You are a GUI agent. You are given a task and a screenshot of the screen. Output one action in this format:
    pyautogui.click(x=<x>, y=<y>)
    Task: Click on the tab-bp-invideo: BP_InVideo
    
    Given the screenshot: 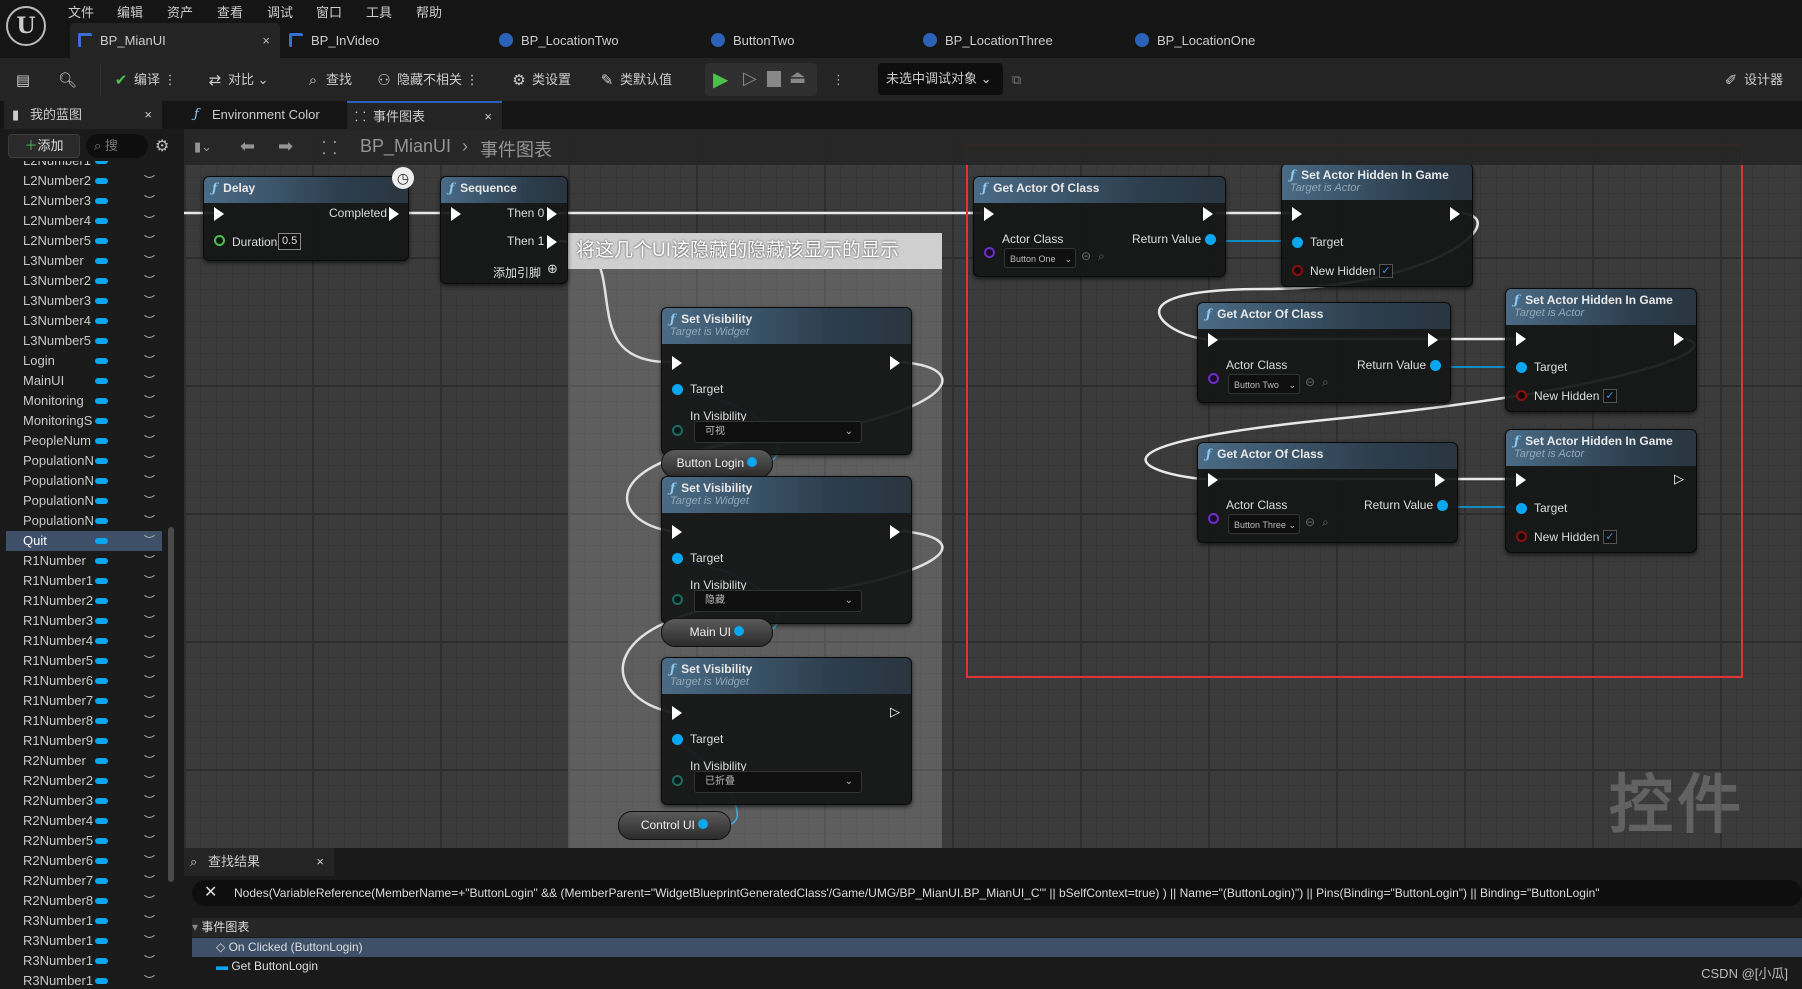 What is the action you would take?
    pyautogui.click(x=381, y=40)
    